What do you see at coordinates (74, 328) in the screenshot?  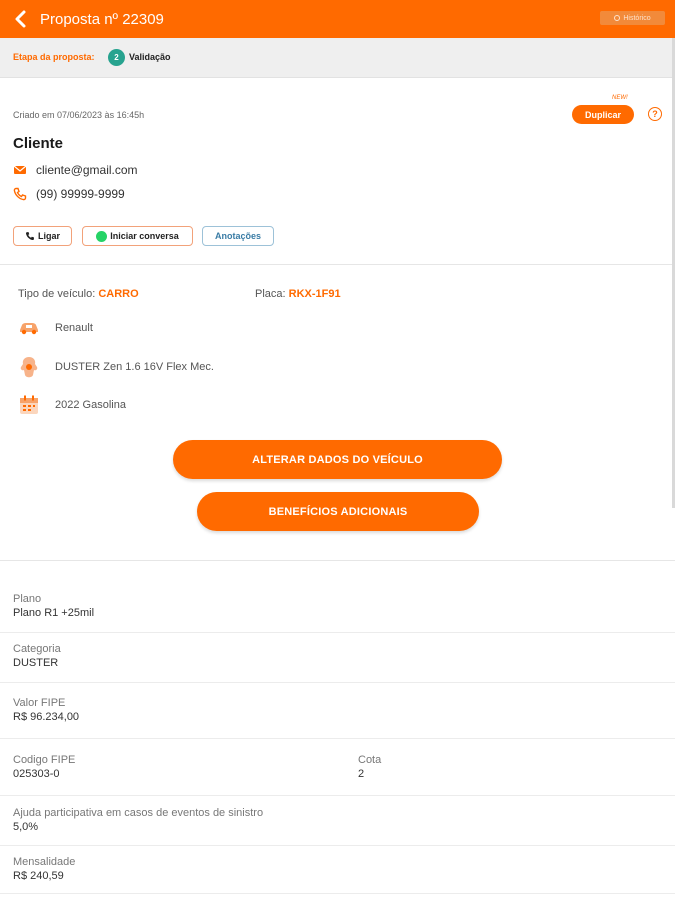 I see `vehicle-brand: Renault` at bounding box center [74, 328].